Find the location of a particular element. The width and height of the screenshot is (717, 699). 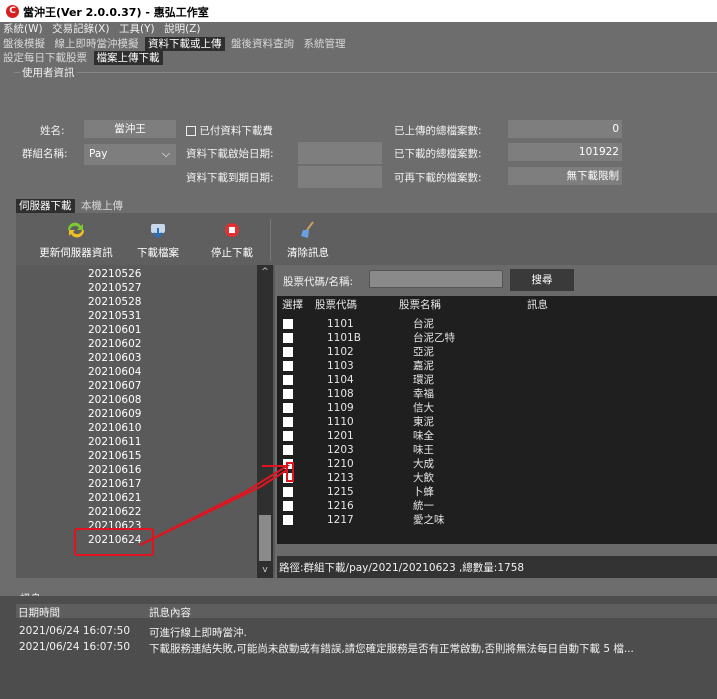

table-row: 1108 幸福 is located at coordinates (497, 394).